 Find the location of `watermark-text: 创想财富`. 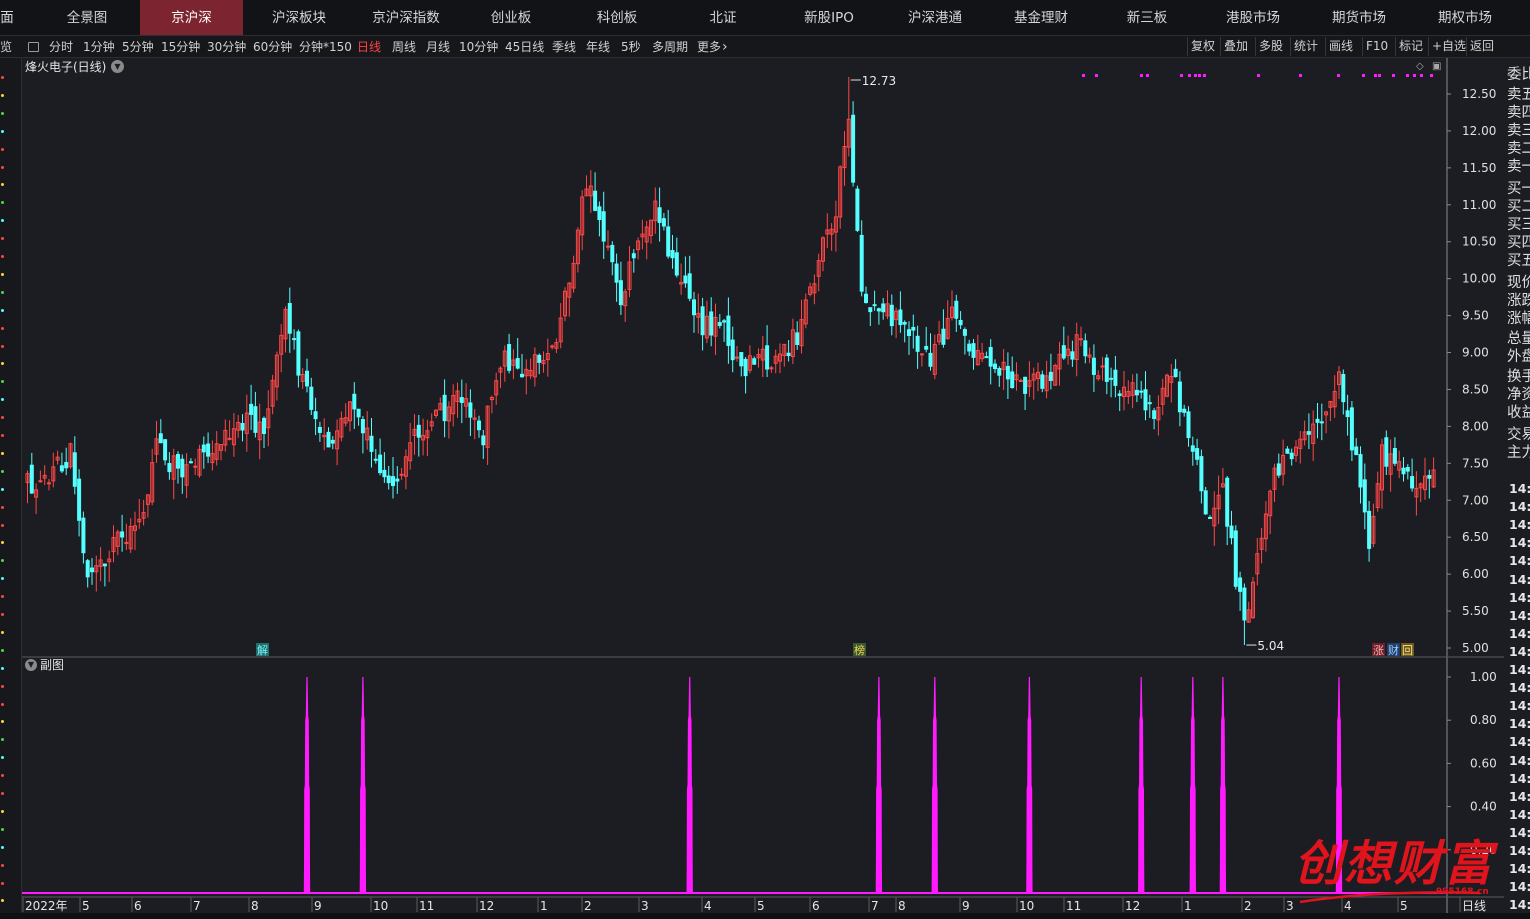

watermark-text: 创想财富 is located at coordinates (1394, 864).